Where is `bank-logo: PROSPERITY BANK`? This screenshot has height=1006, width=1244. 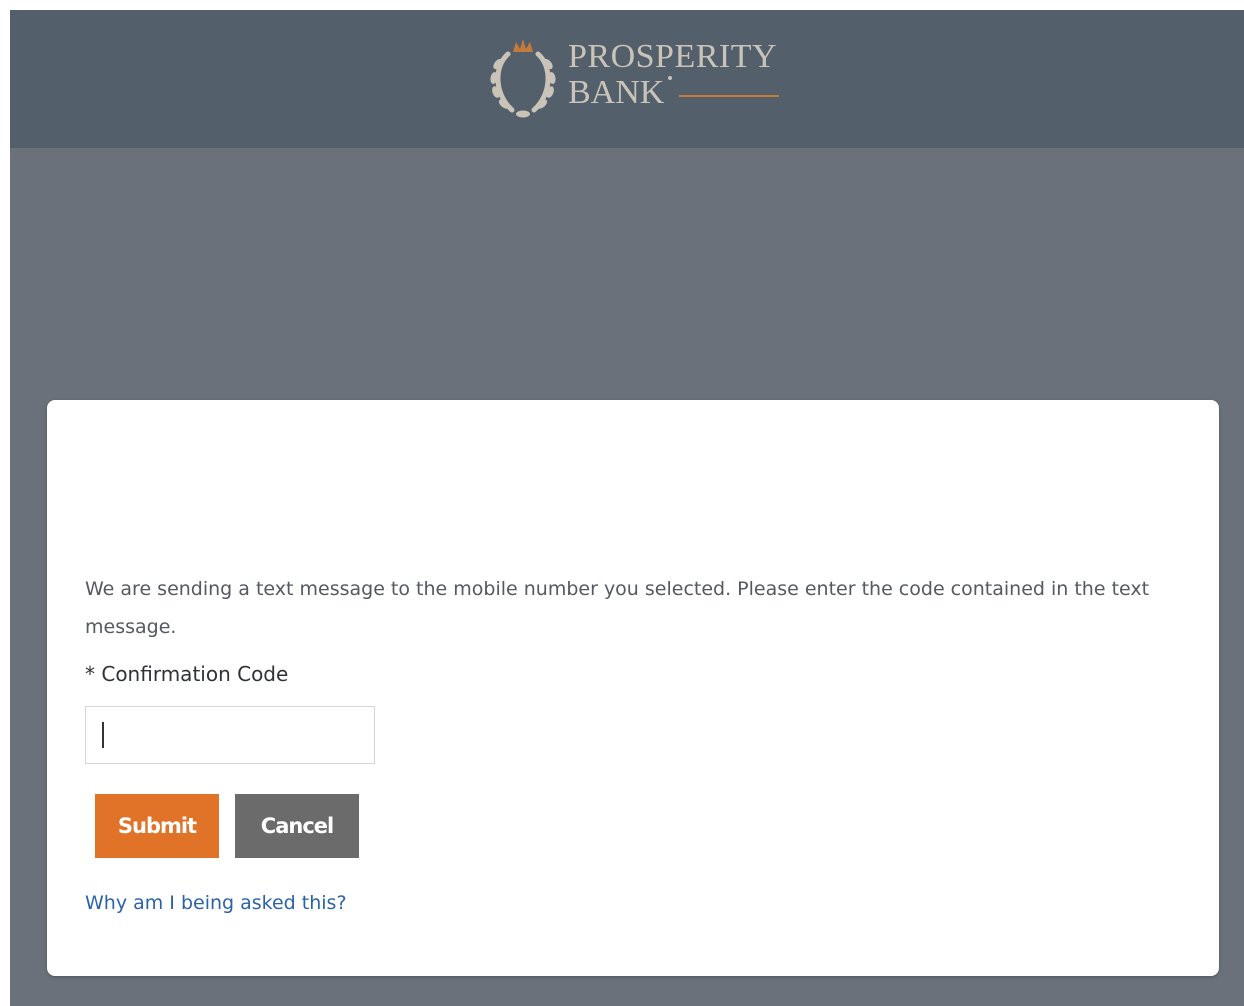 bank-logo: PROSPERITY BANK is located at coordinates (636, 78).